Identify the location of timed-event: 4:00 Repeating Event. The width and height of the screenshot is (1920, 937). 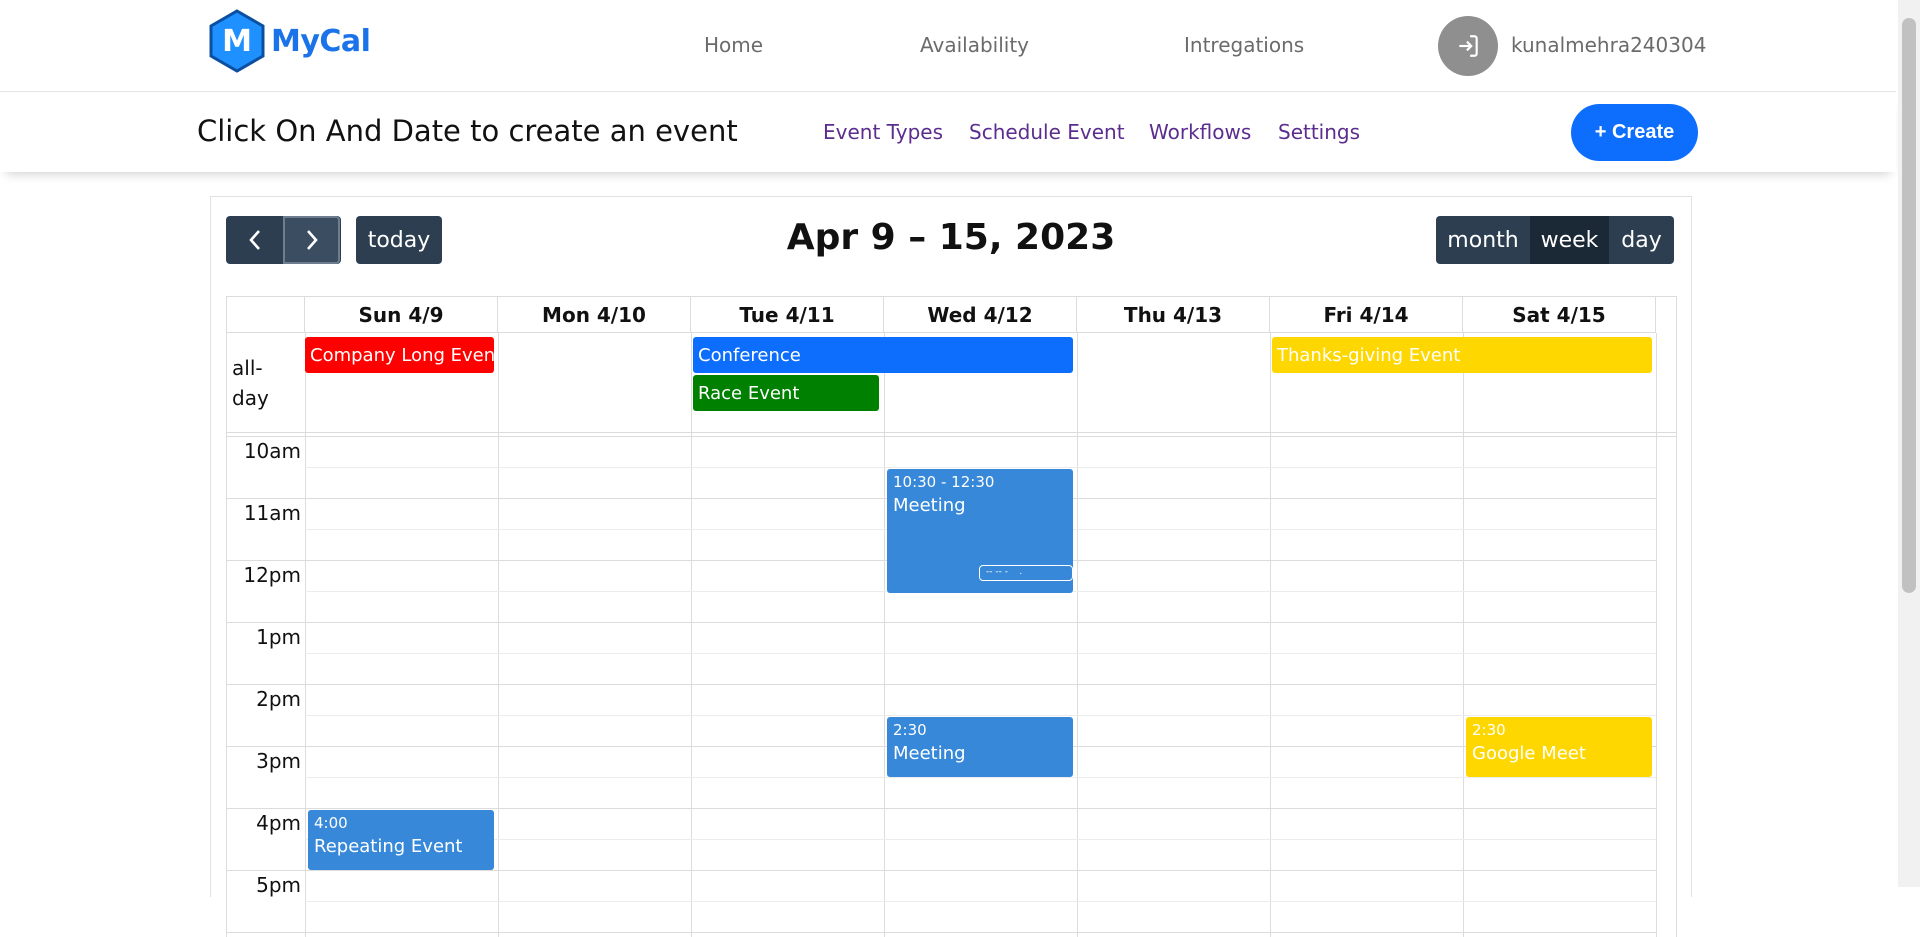
(401, 840).